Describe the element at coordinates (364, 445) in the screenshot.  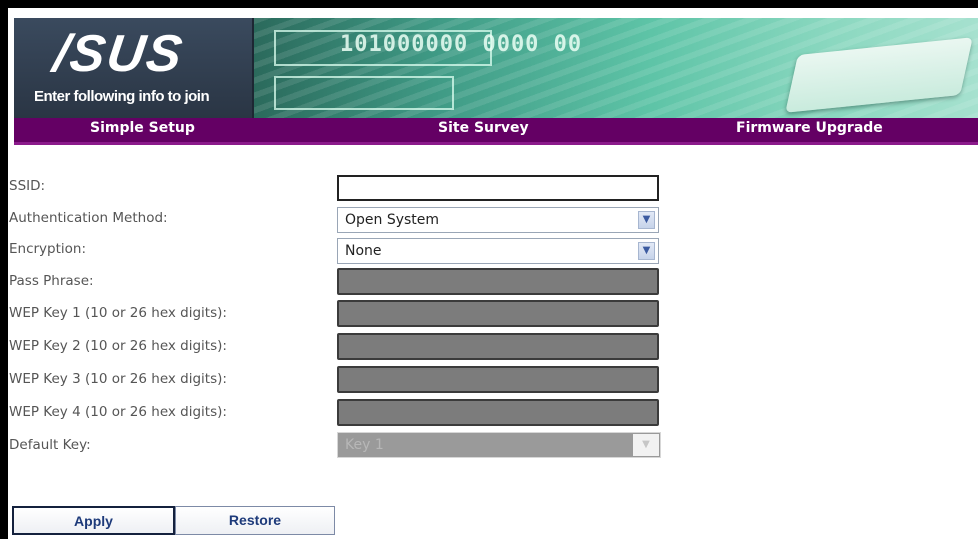
I see `default-key-value: Key 1` at that location.